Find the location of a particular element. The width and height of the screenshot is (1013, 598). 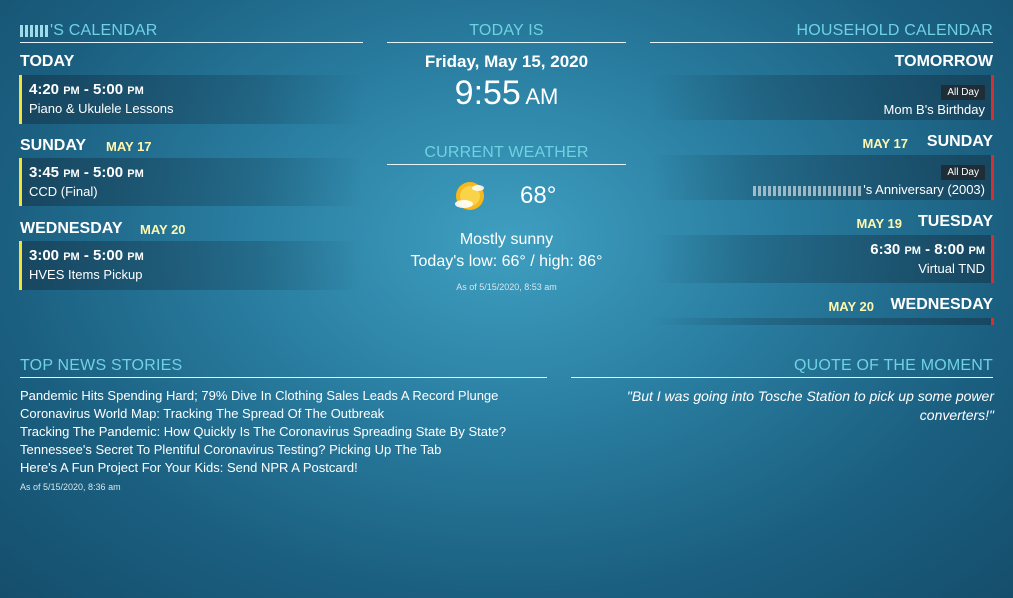

current-date: Friday, May 15, 2020 is located at coordinates (506, 61).